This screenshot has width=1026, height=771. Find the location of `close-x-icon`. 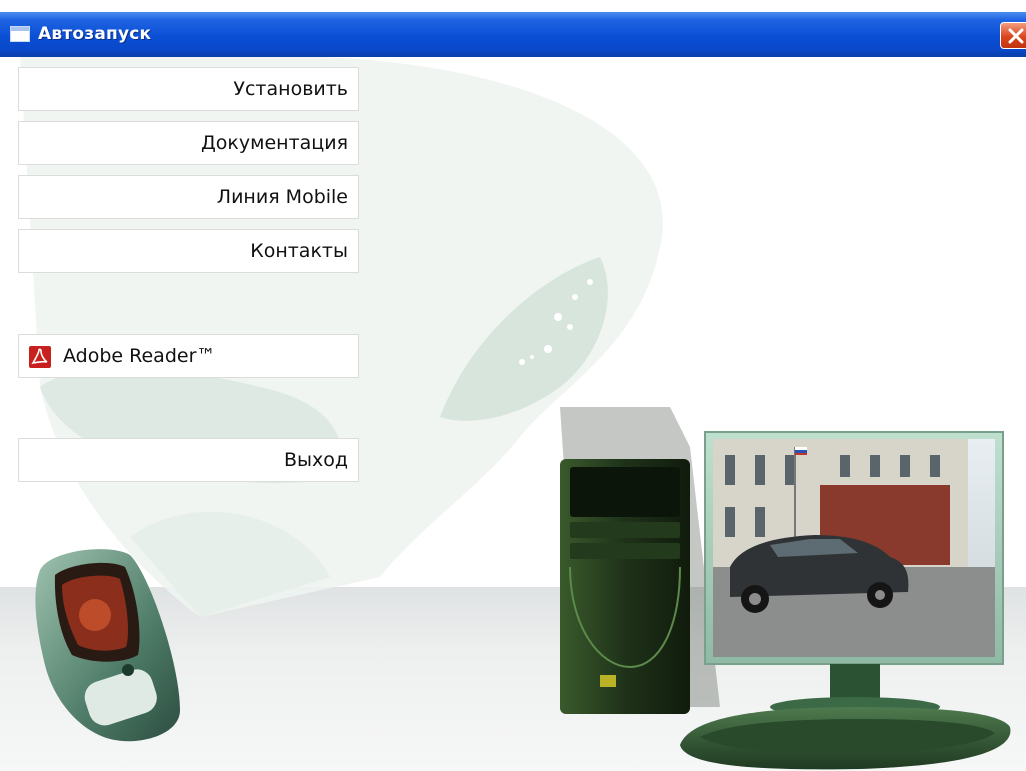

close-x-icon is located at coordinates (1016, 36).